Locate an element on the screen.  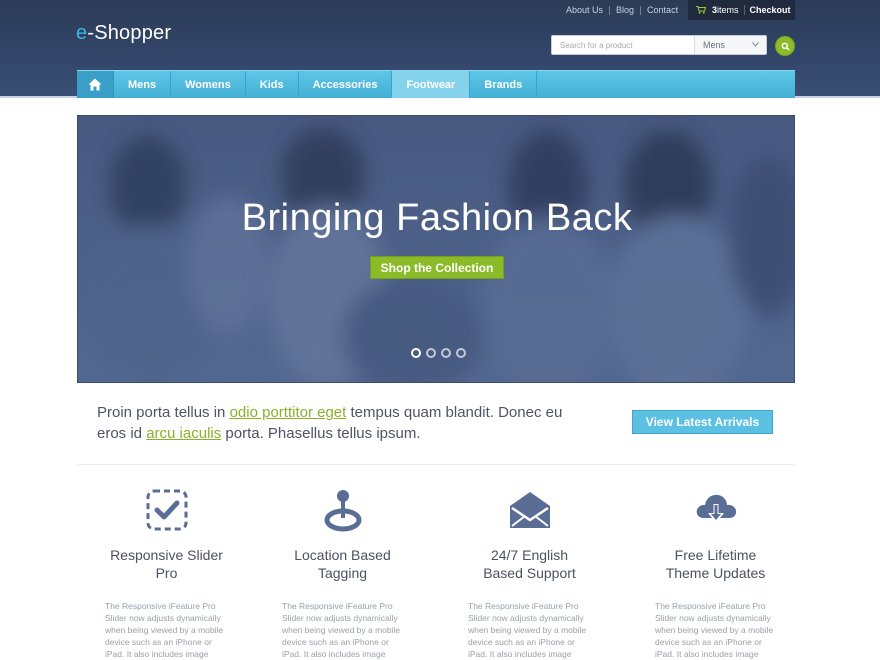
intro-link-1: odio porttitor eget is located at coordinates (288, 412).